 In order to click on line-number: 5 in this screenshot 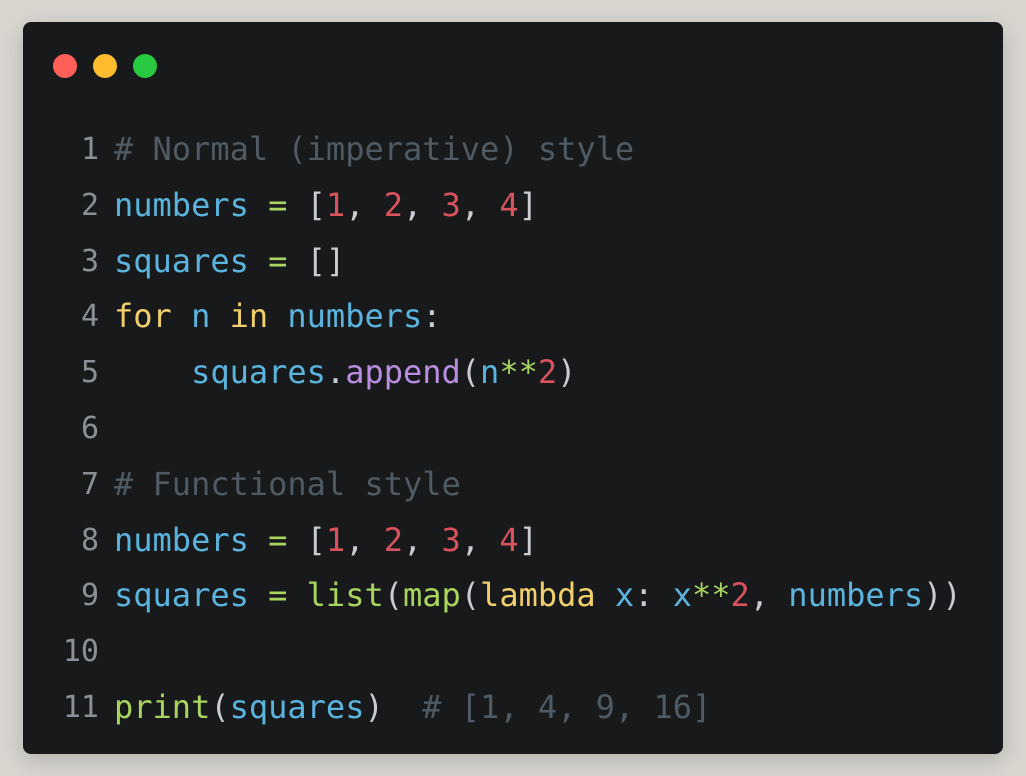, I will do `click(89, 373)`.